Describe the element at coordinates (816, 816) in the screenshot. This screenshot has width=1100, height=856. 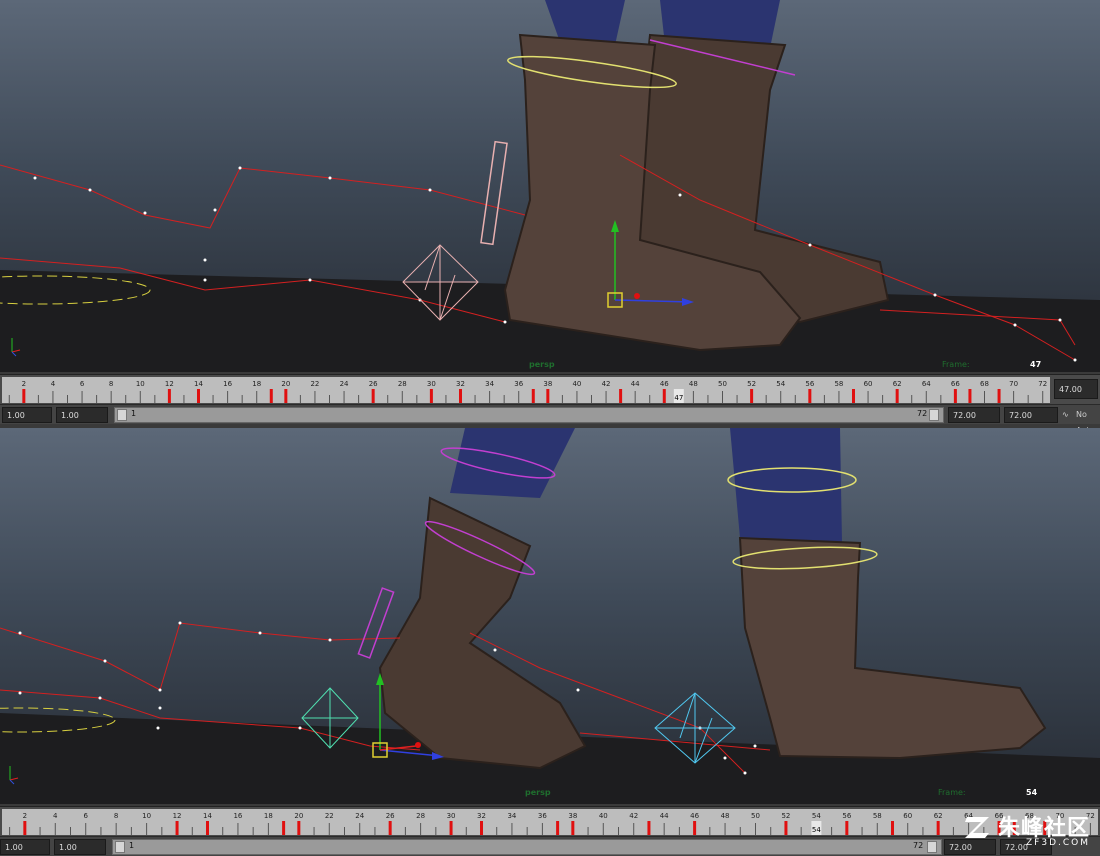
I see `frame-tick-label: 54` at that location.